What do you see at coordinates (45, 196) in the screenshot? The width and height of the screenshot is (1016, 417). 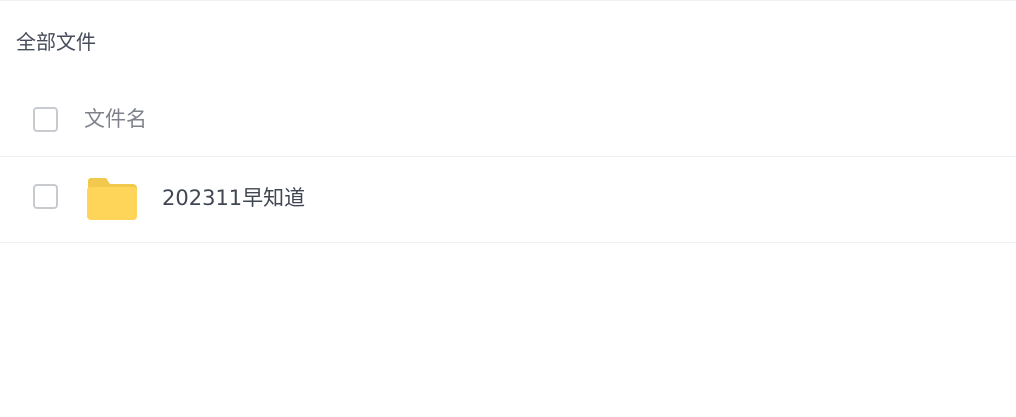 I see `row-checkbox` at bounding box center [45, 196].